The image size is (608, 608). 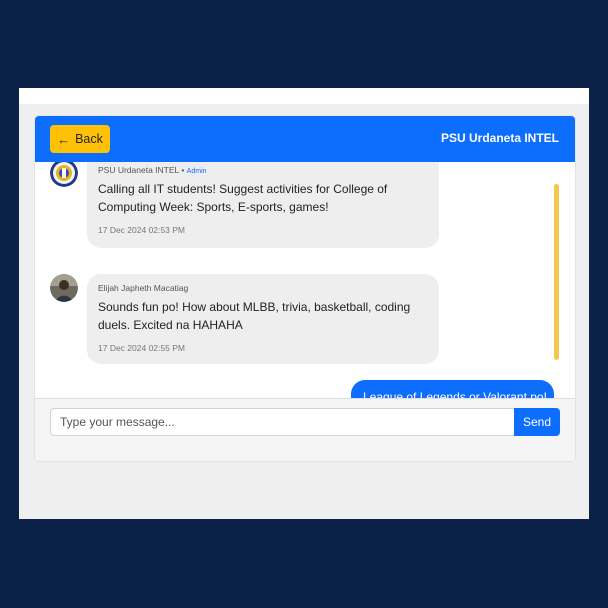 What do you see at coordinates (452, 389) in the screenshot?
I see `own-message-bubble: League of Legends or Valorant po!` at bounding box center [452, 389].